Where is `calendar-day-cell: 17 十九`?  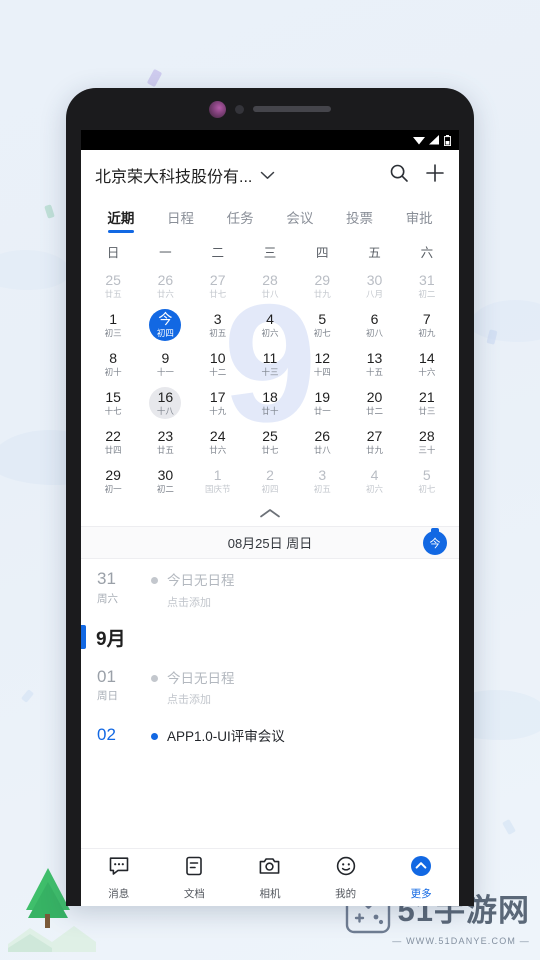 calendar-day-cell: 17 十九 is located at coordinates (218, 403).